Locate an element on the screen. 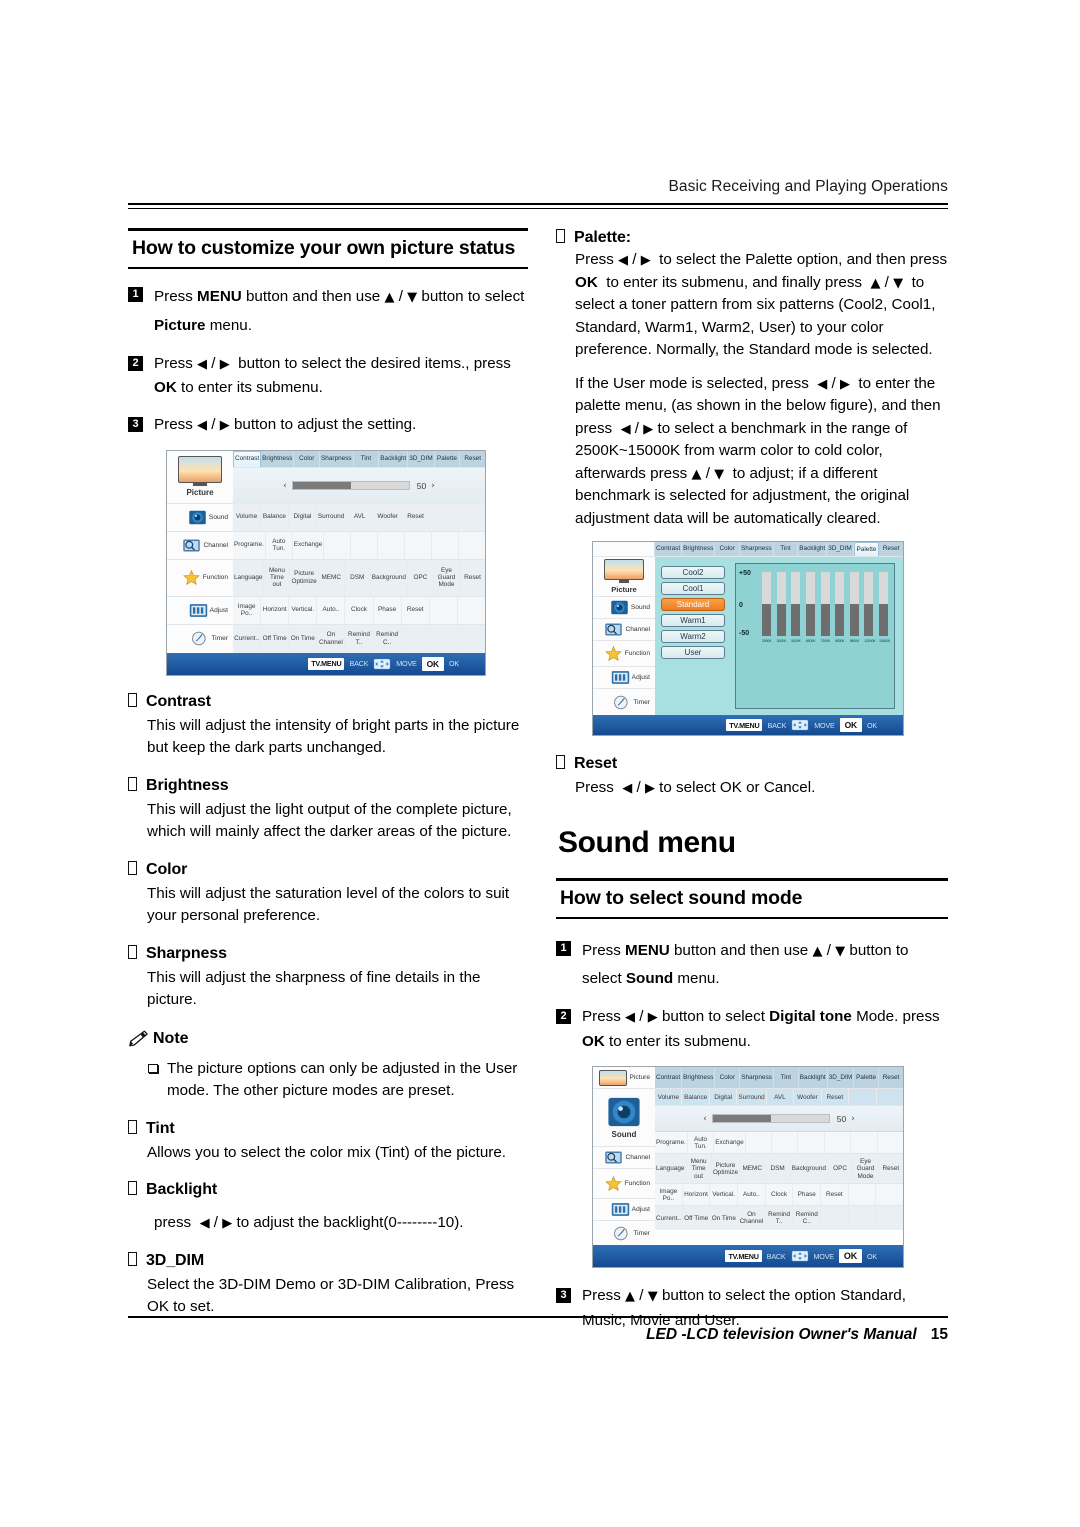 The image size is (1080, 1527). osd-cell-sound-4: AVL is located at coordinates (360, 517).